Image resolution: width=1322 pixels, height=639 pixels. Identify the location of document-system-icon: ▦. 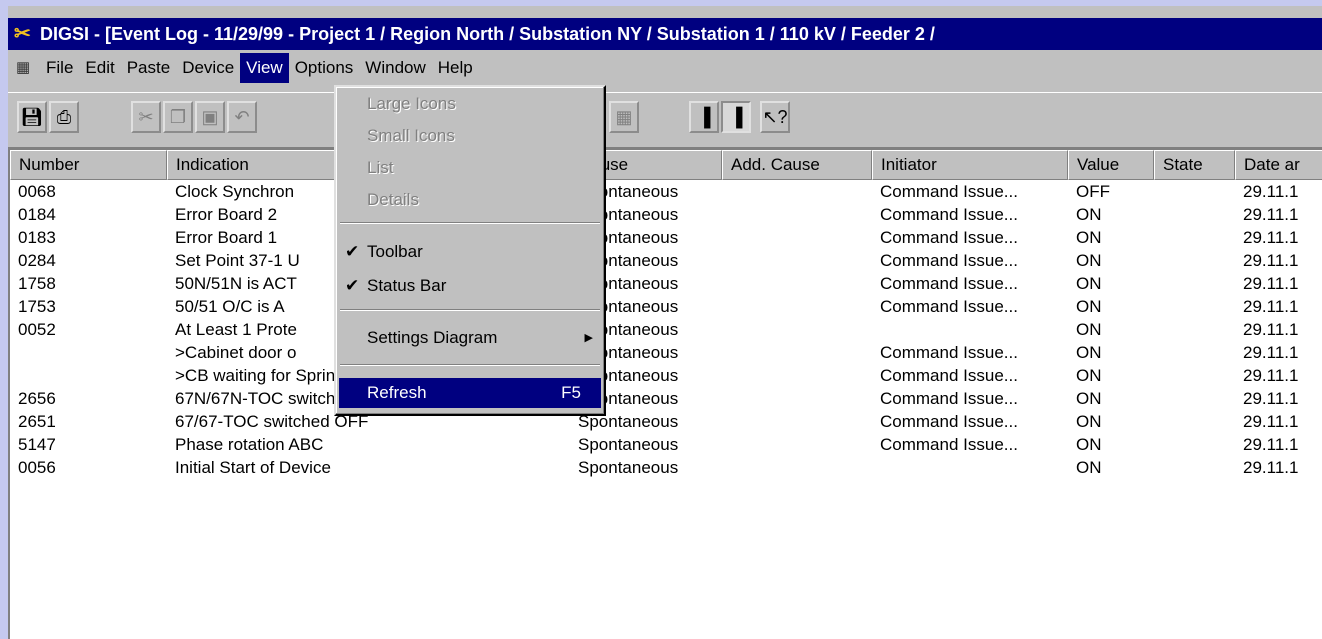
(27, 68).